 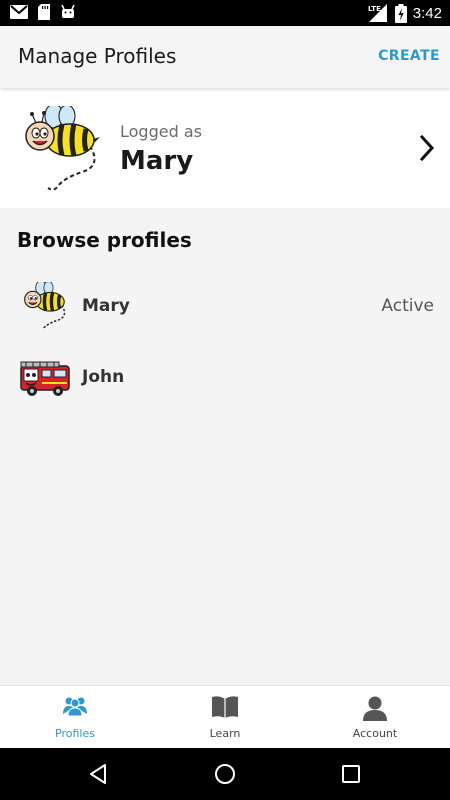 What do you see at coordinates (45, 378) in the screenshot?
I see `fire-truck-icon` at bounding box center [45, 378].